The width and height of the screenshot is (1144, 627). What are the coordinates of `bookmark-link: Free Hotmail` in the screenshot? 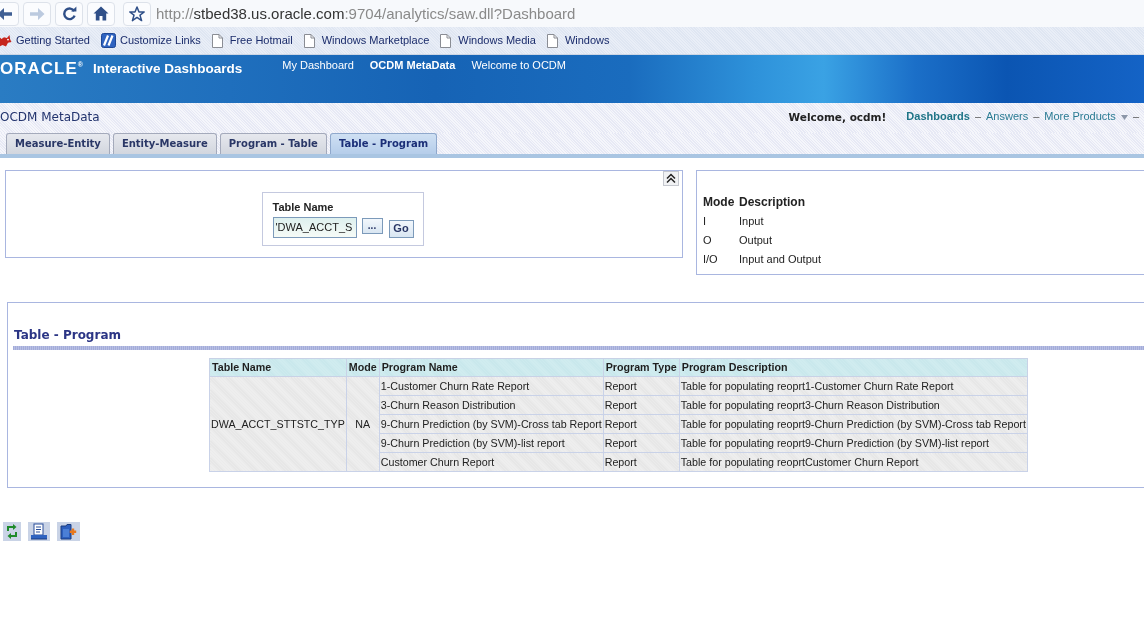 It's located at (252, 40).